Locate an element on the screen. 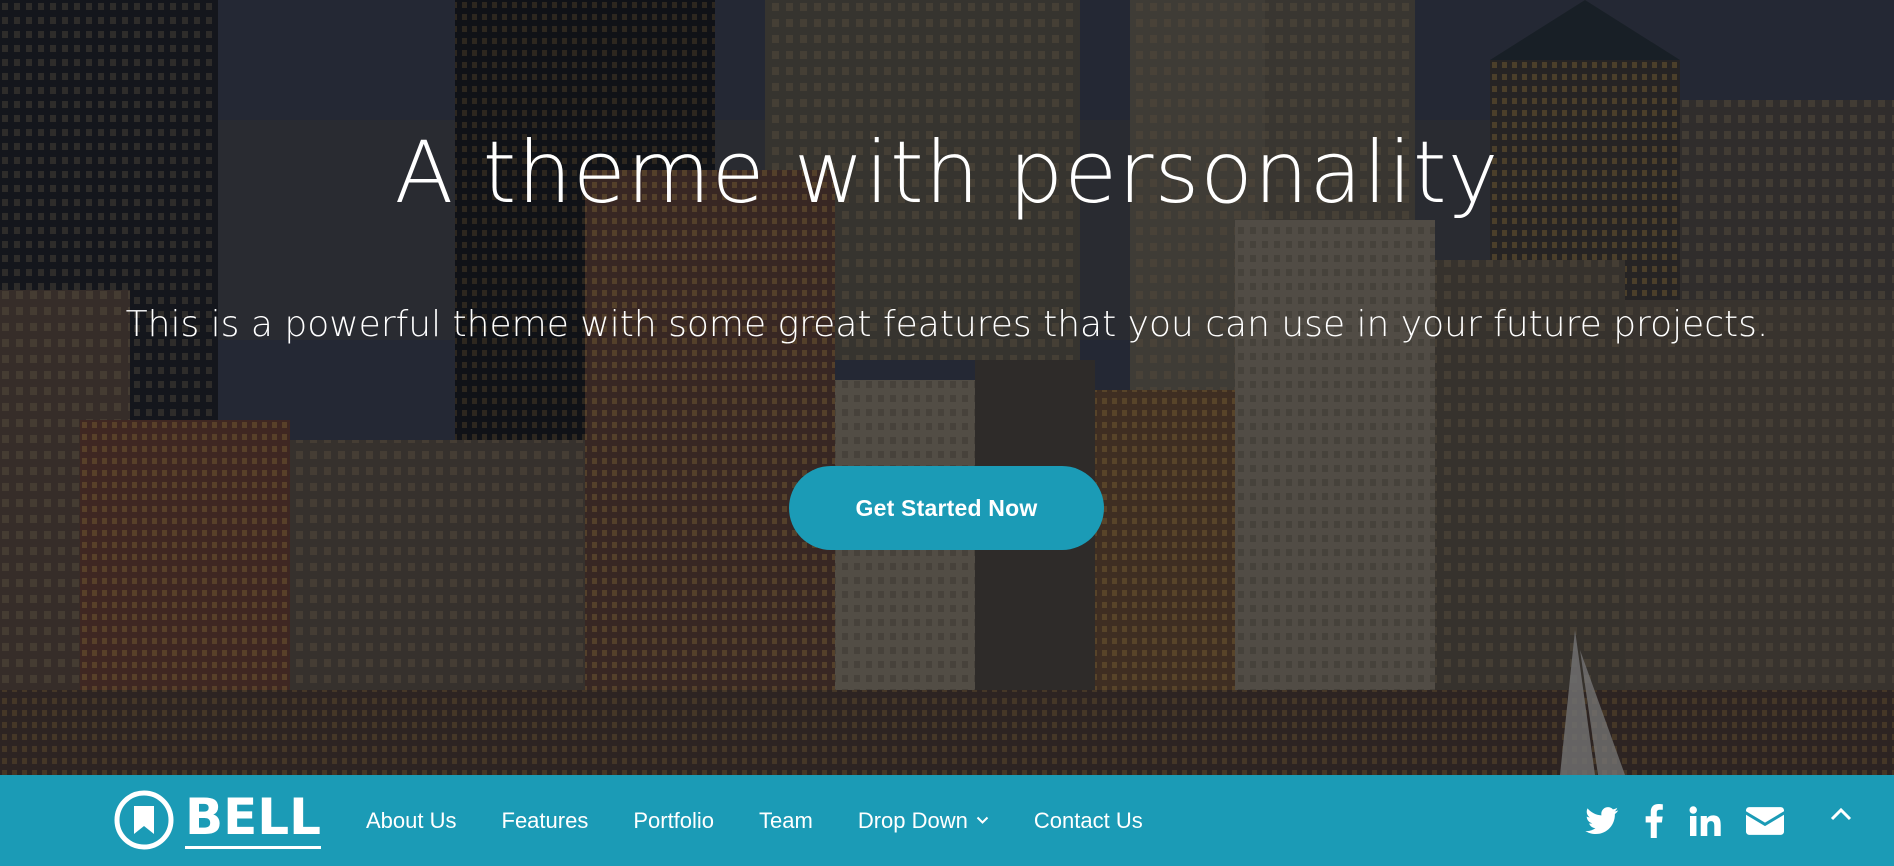  brand-name: BELL is located at coordinates (253, 820).